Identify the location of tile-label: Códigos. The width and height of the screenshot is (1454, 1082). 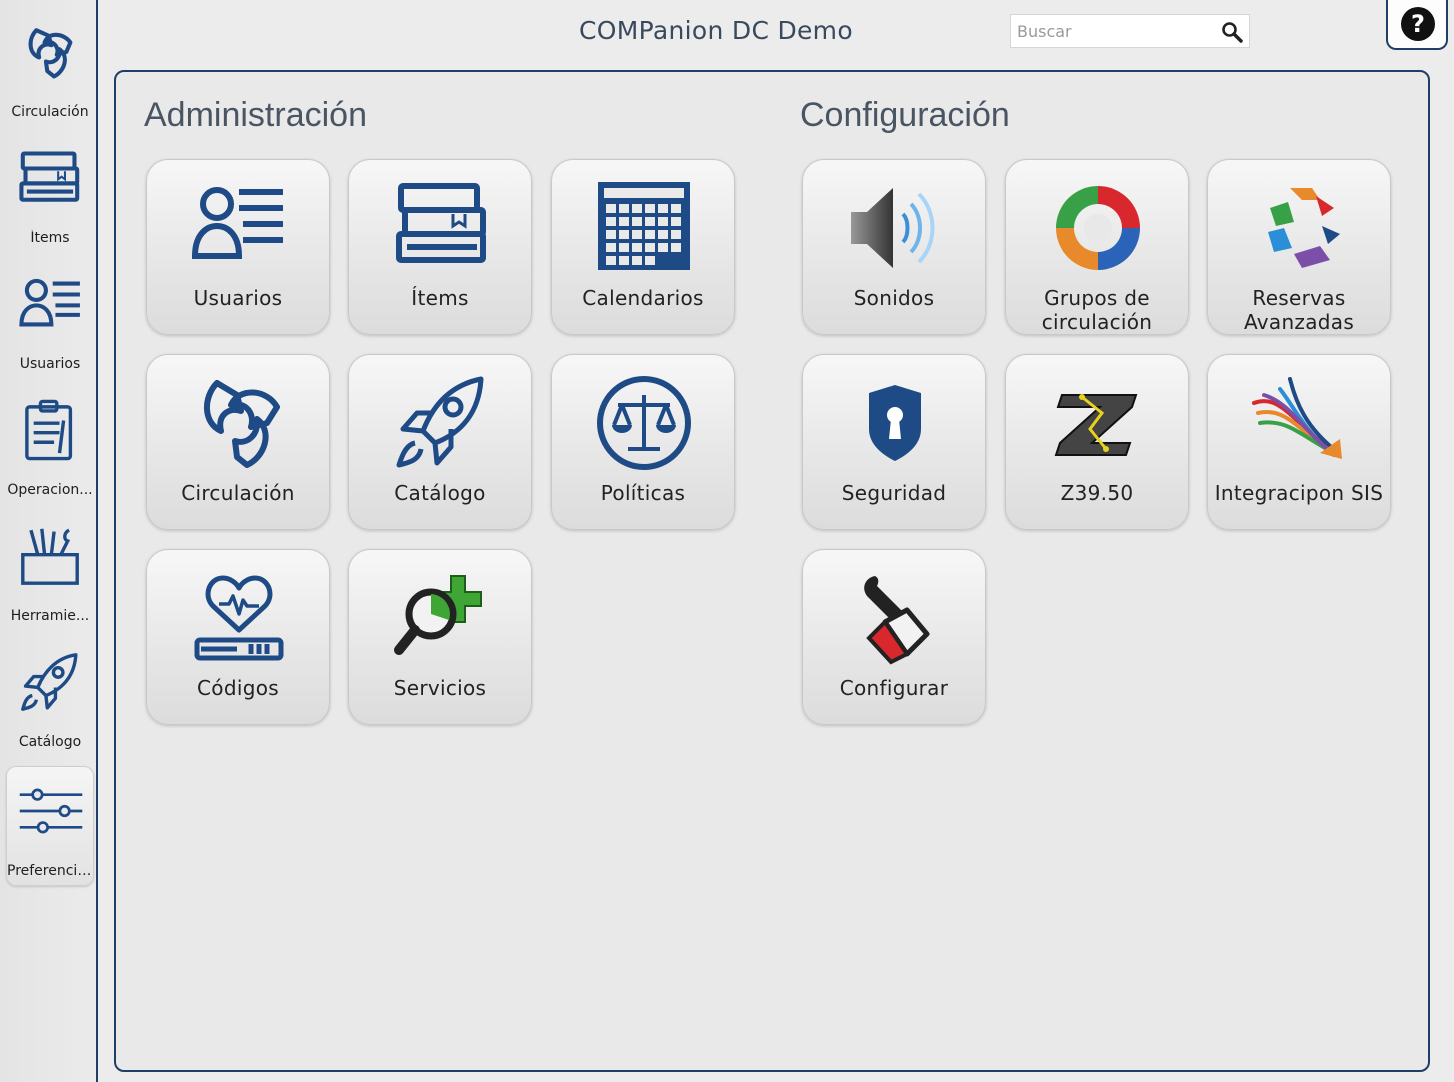
(238, 688).